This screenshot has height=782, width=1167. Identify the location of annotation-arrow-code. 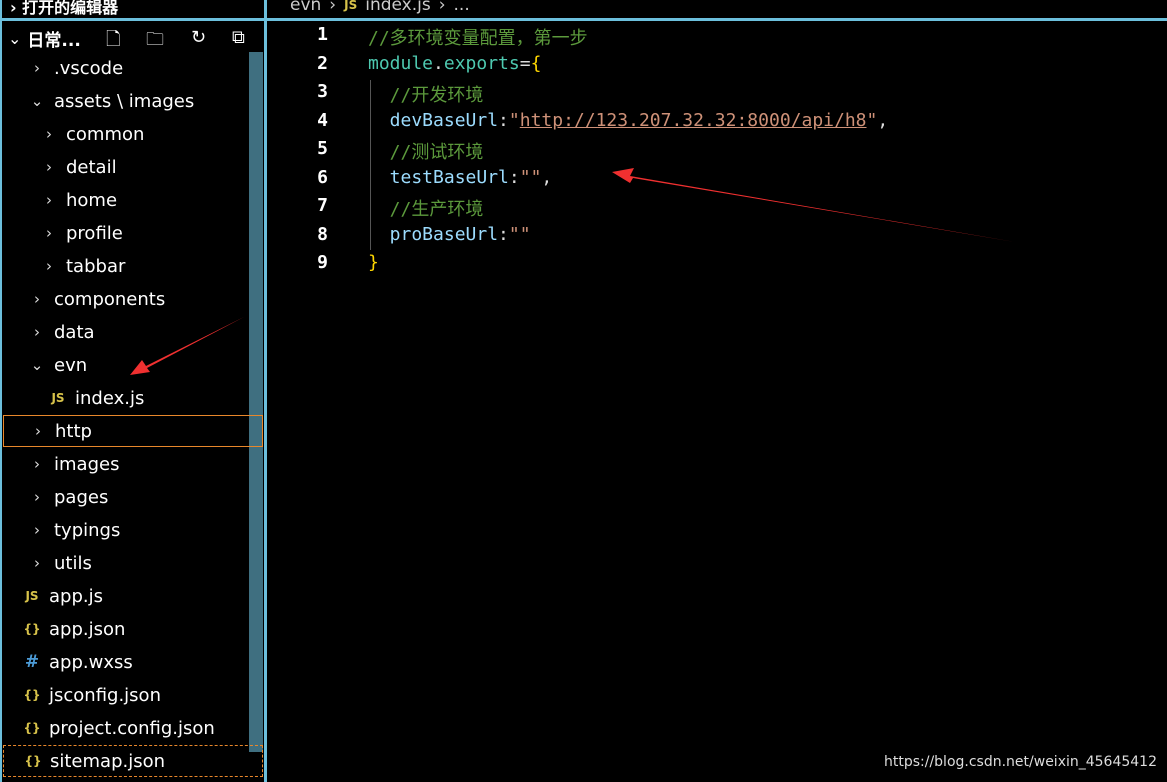
(813, 205).